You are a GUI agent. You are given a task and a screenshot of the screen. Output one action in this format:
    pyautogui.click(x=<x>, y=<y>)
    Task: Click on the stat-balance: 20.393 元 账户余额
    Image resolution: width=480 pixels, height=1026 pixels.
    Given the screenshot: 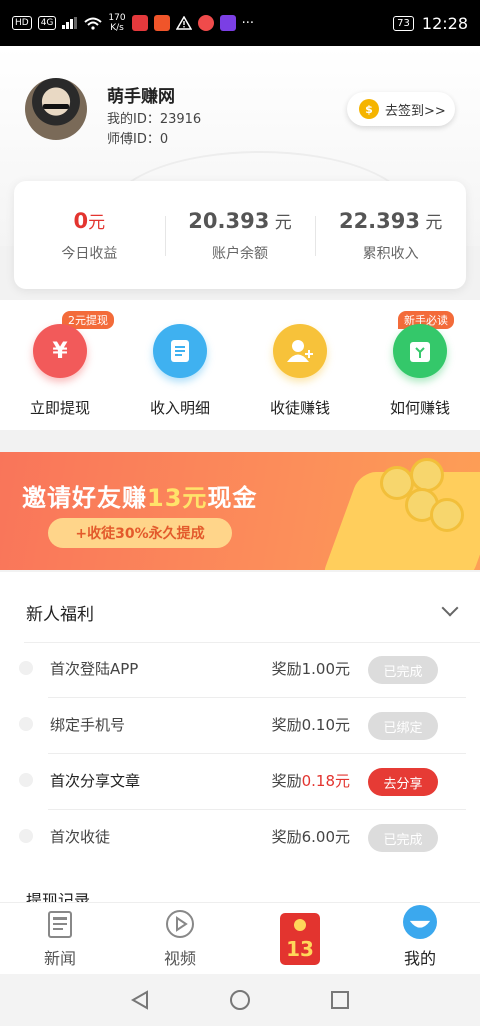 What is the action you would take?
    pyautogui.click(x=240, y=235)
    